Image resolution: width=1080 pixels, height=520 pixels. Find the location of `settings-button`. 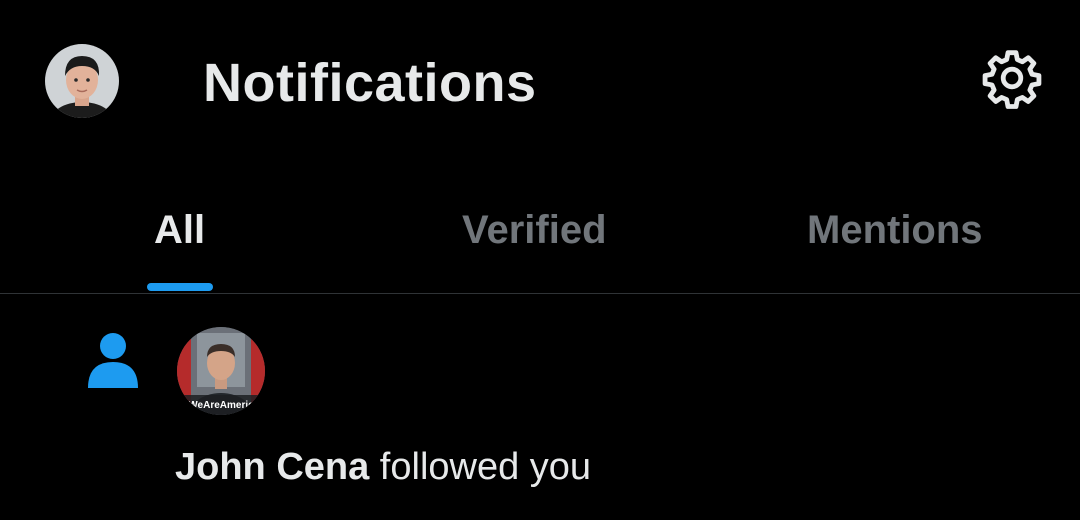

settings-button is located at coordinates (1012, 78).